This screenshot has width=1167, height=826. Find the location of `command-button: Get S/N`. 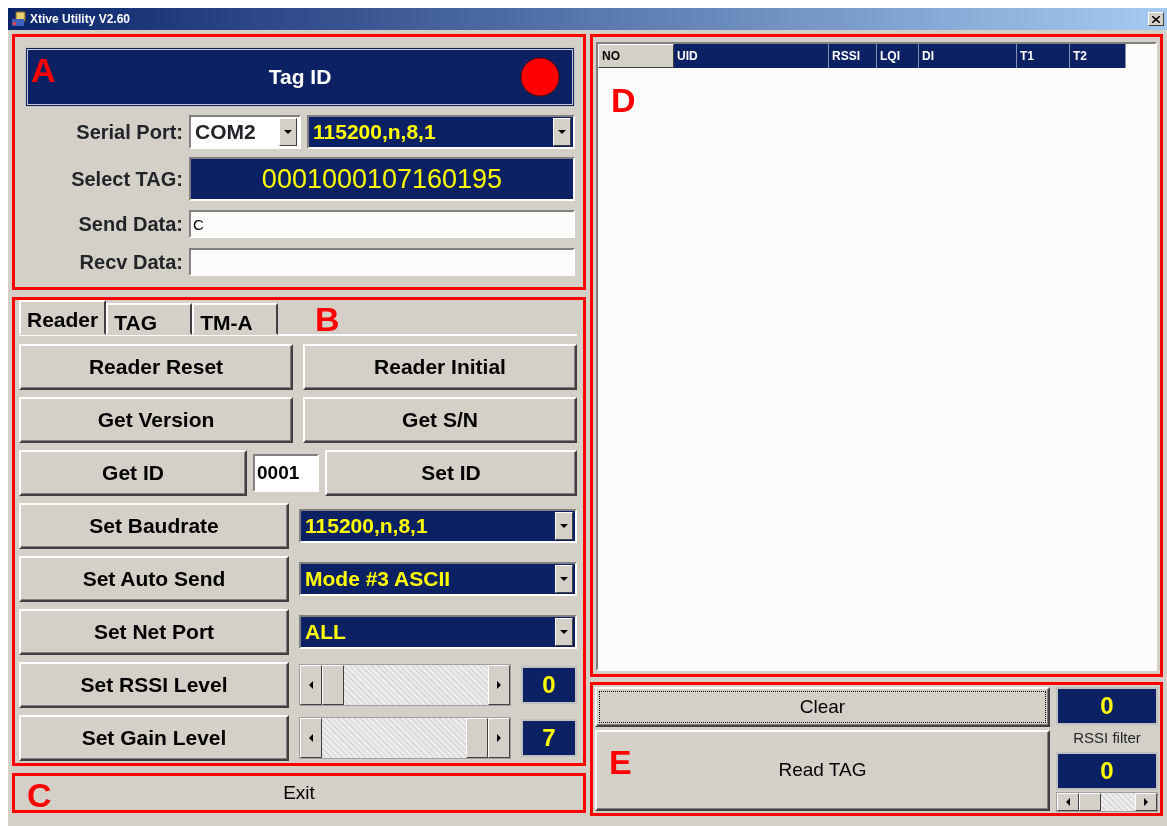

command-button: Get S/N is located at coordinates (440, 420).